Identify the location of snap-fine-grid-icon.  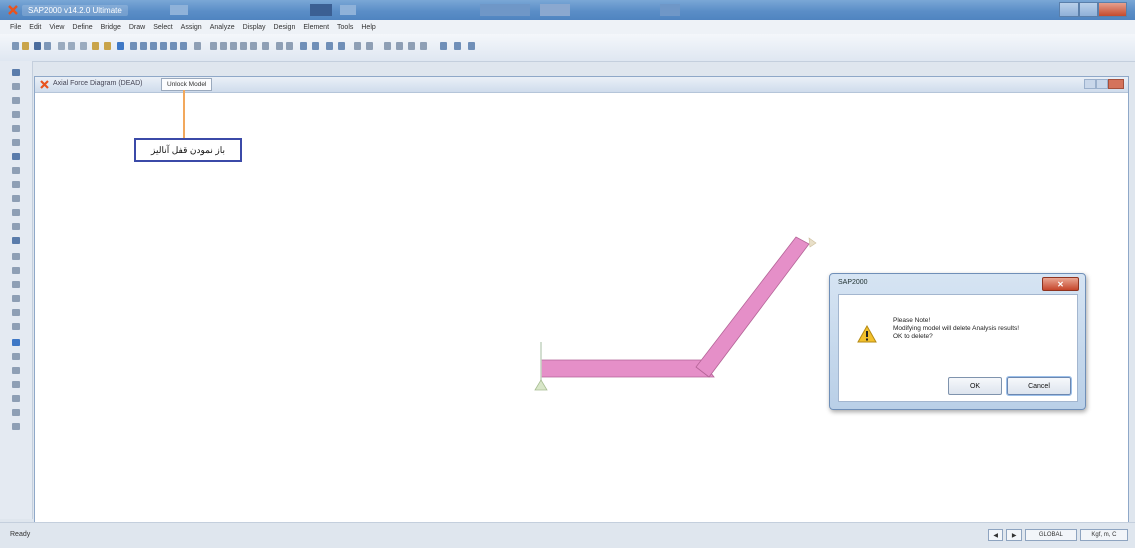
(16, 426).